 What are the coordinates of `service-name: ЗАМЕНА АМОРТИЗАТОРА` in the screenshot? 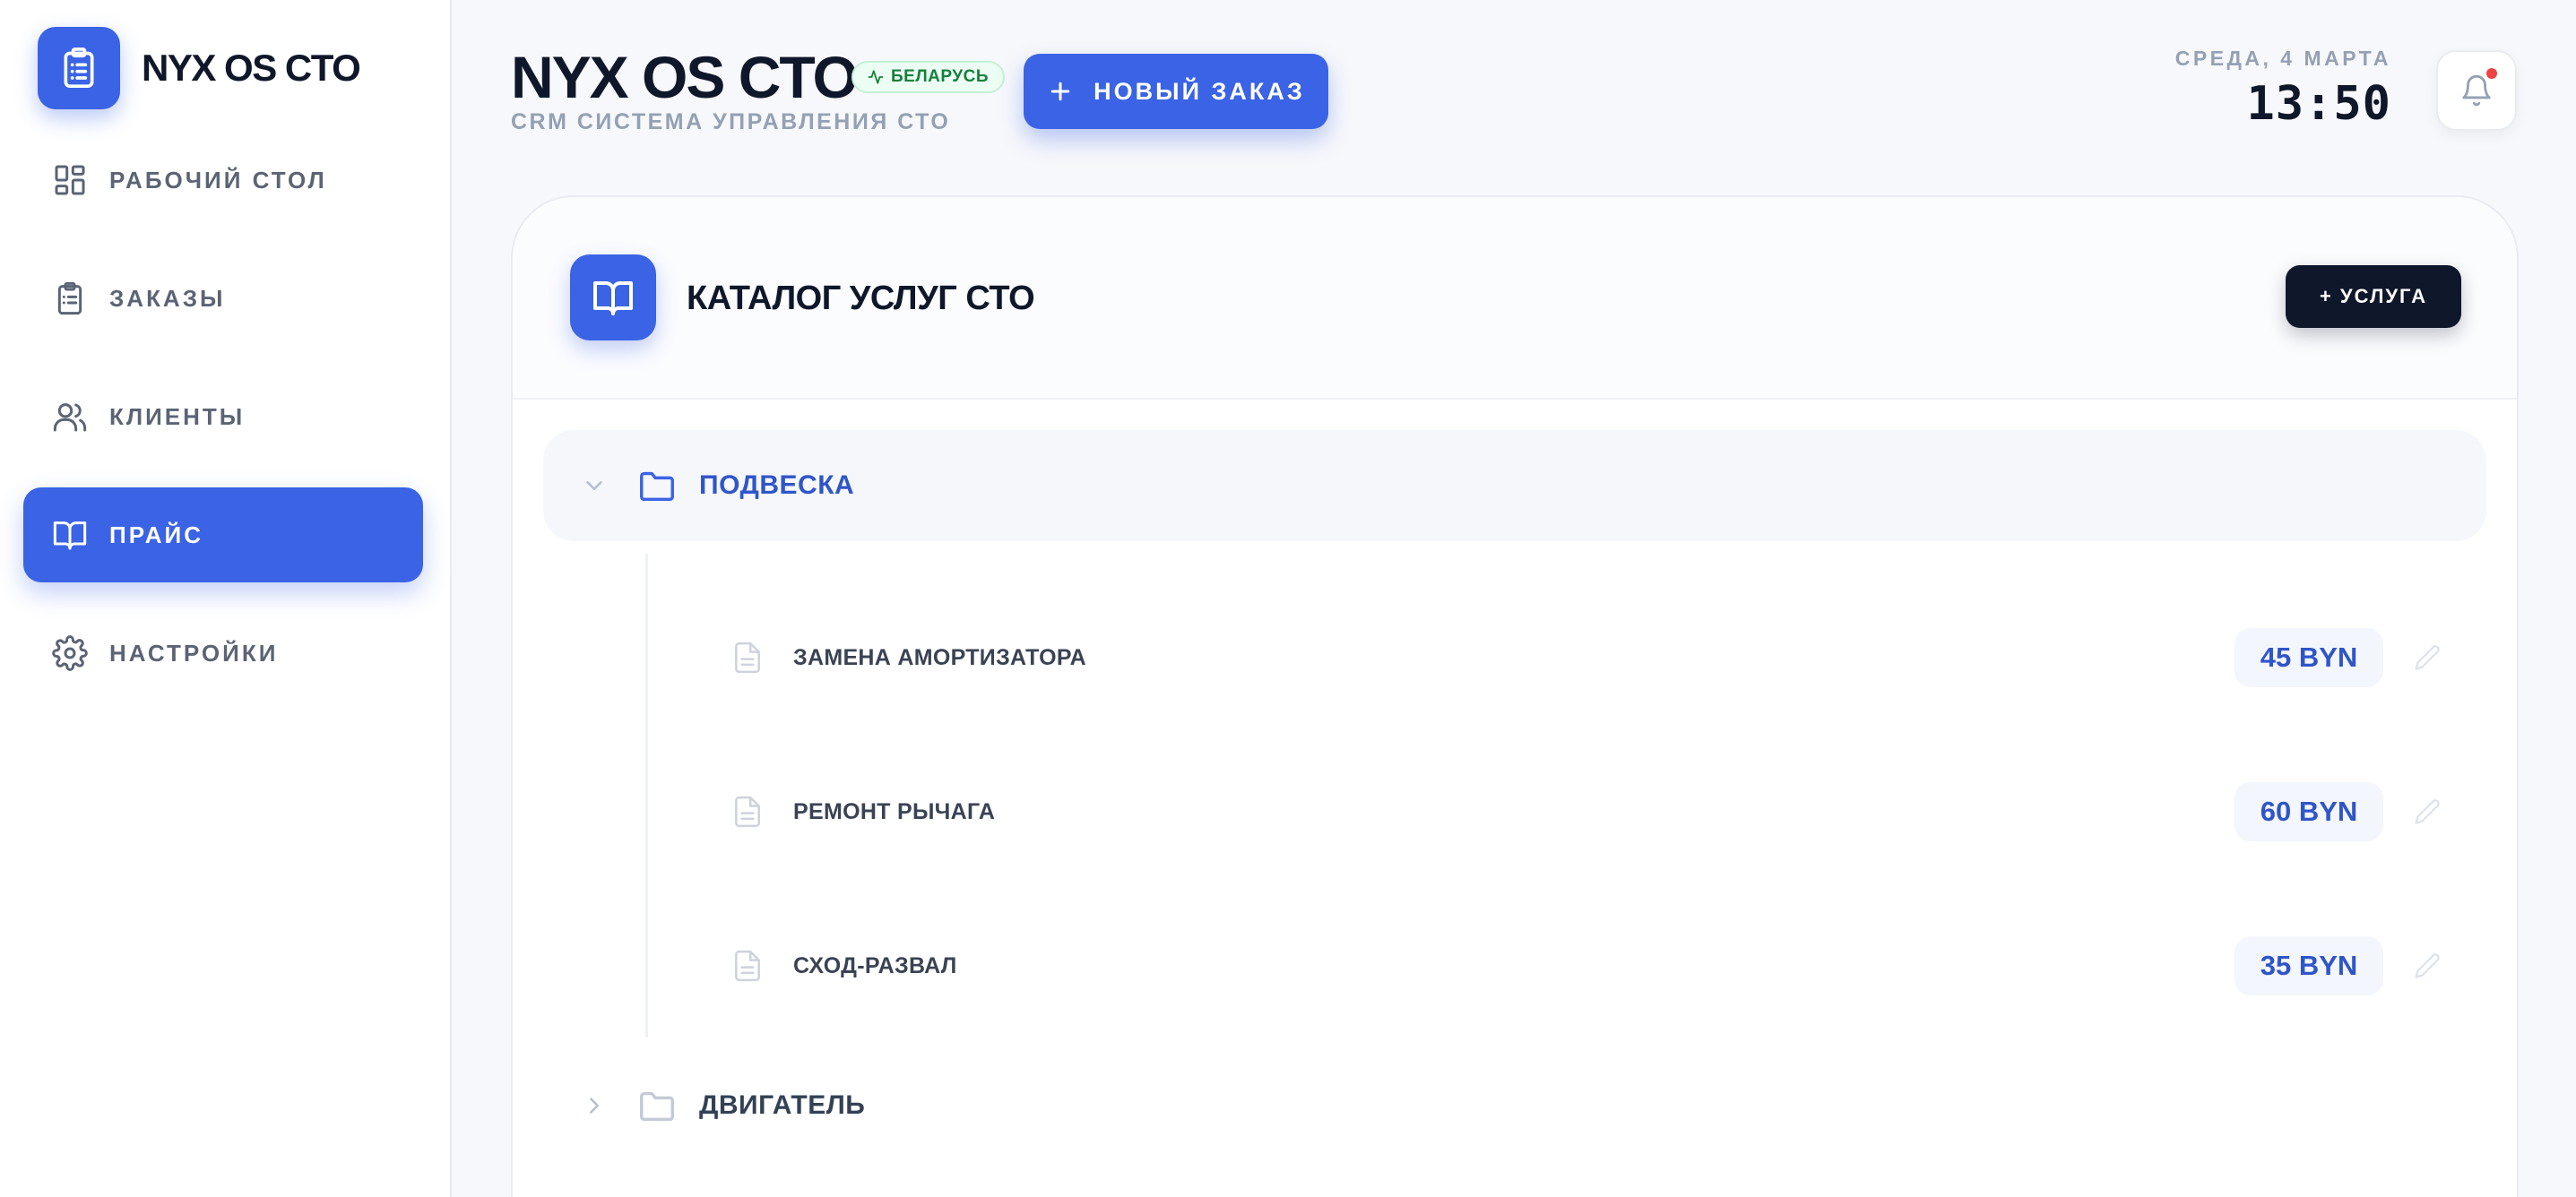 It's located at (939, 657).